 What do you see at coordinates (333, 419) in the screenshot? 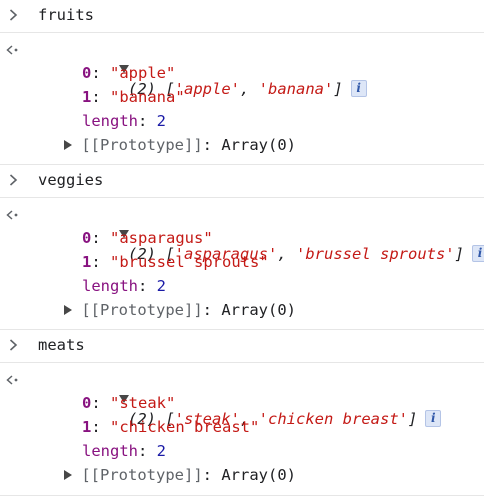
I see `array-item: 'chicken breast'` at bounding box center [333, 419].